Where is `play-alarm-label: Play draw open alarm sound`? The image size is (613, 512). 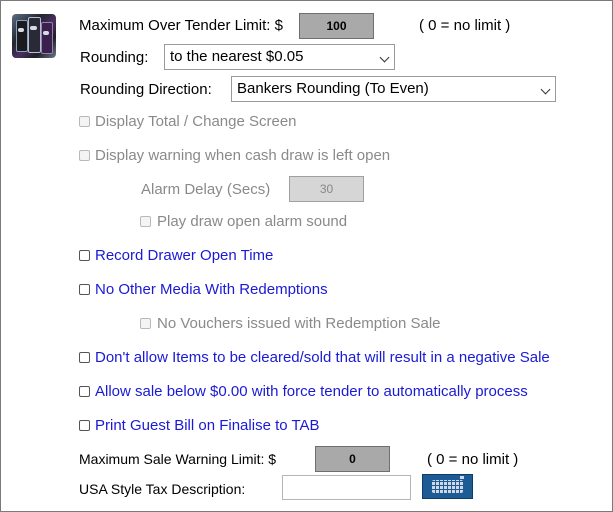 play-alarm-label: Play draw open alarm sound is located at coordinates (252, 221).